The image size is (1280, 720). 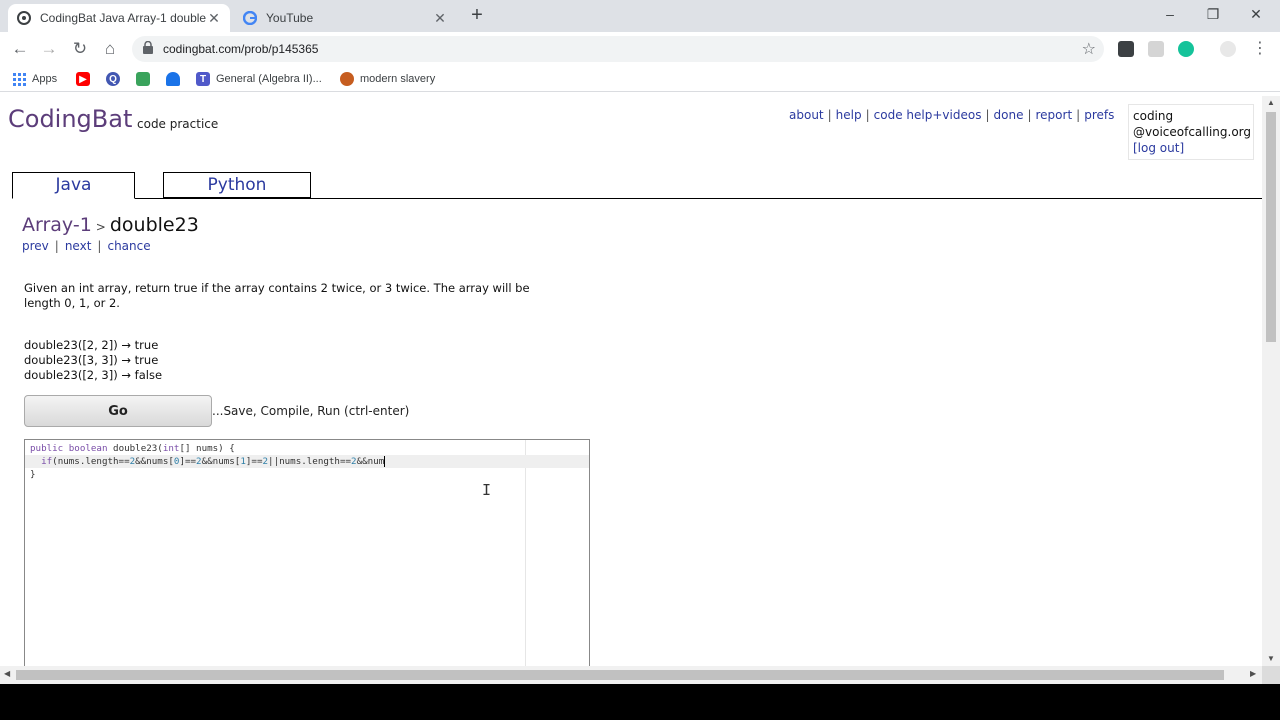 What do you see at coordinates (7, 673) in the screenshot?
I see `scroll-left-icon: ◀` at bounding box center [7, 673].